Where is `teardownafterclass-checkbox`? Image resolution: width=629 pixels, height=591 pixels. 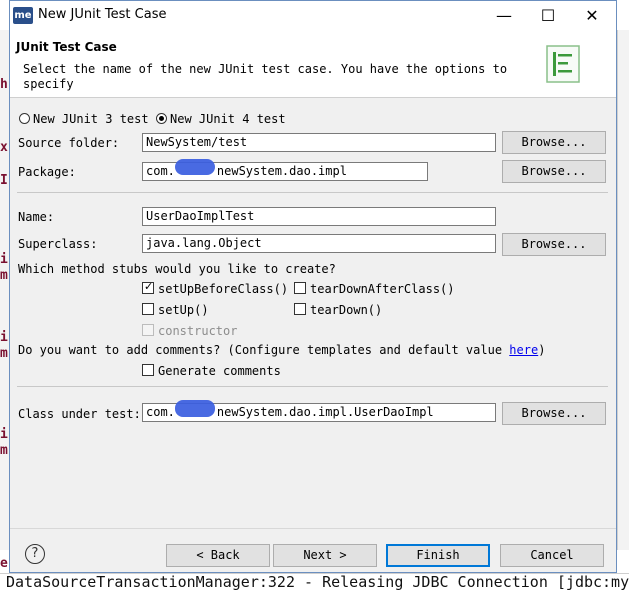 teardownafterclass-checkbox is located at coordinates (300, 288).